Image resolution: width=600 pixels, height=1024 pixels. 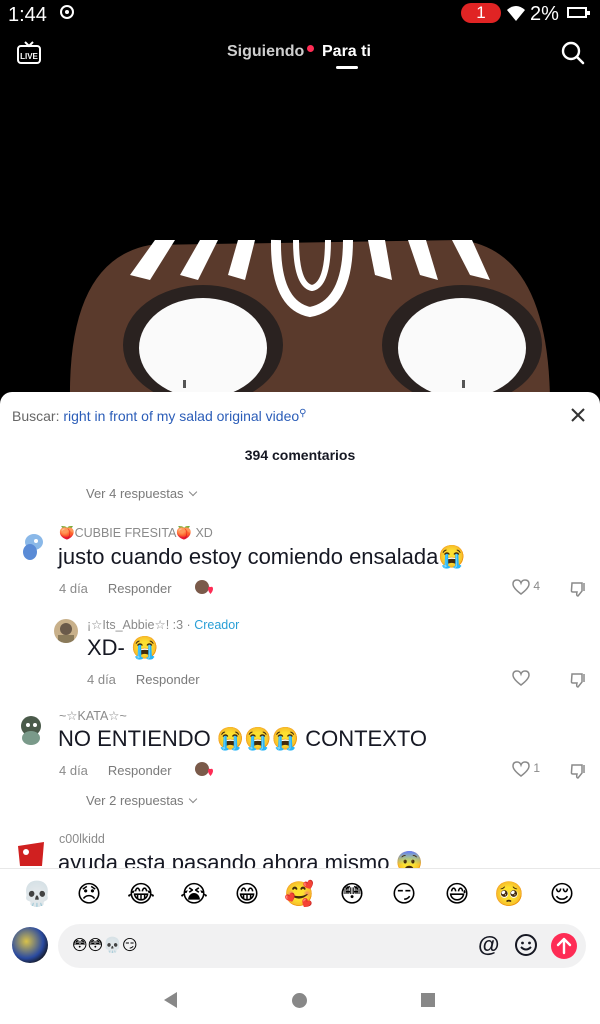 What do you see at coordinates (347, 67) in the screenshot?
I see `active-tab-indicator` at bounding box center [347, 67].